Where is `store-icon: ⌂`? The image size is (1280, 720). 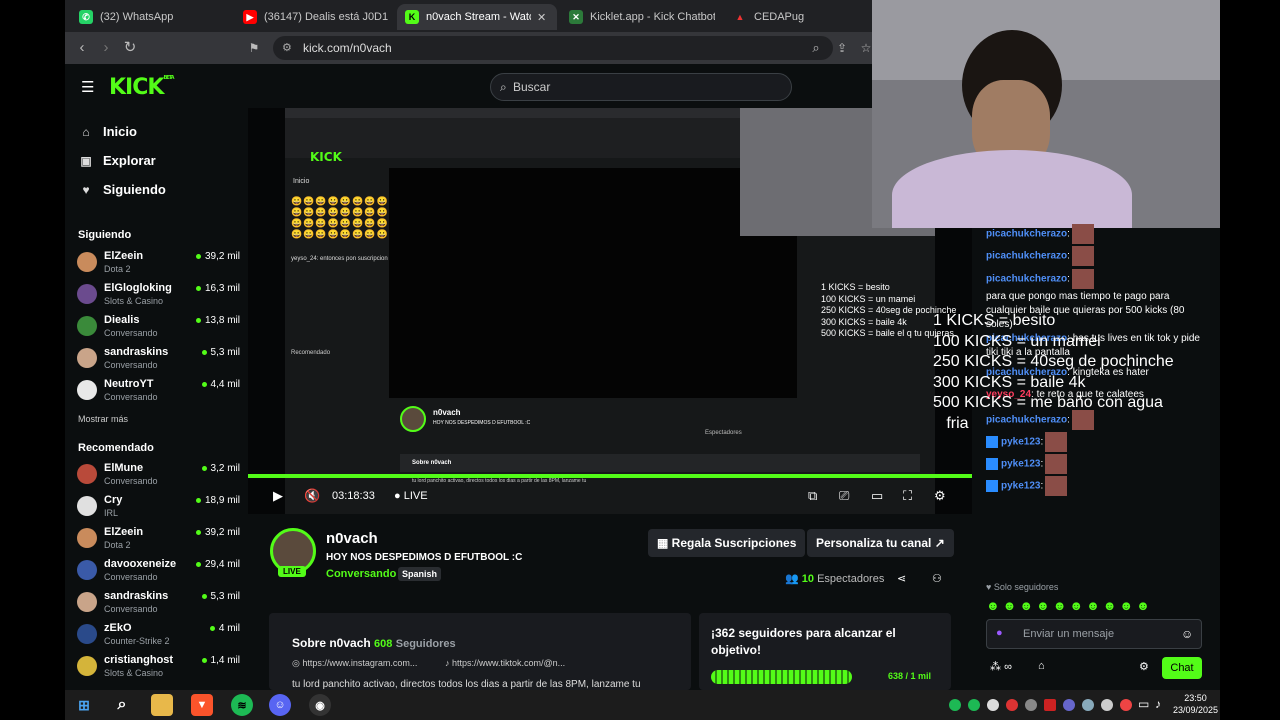 store-icon: ⌂ is located at coordinates (1041, 666).